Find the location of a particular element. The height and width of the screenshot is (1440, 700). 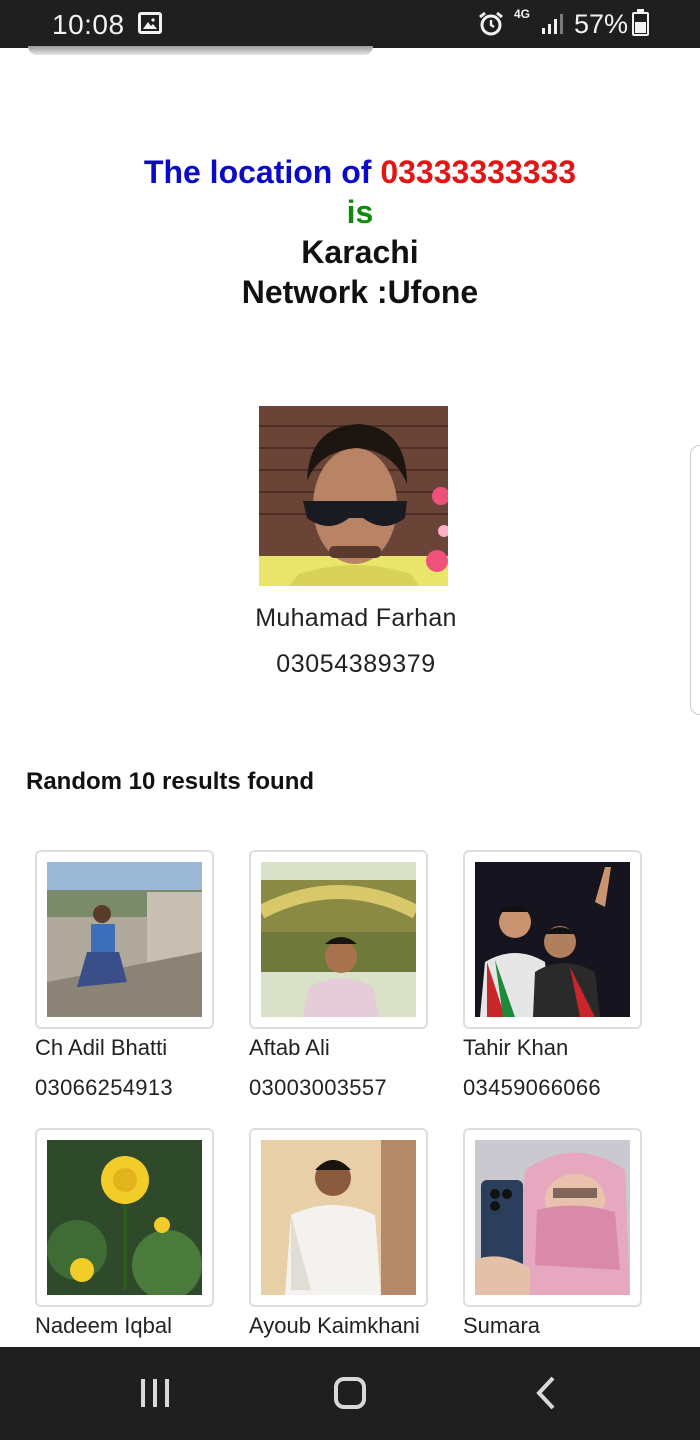

result-name: Nadeem Iqbal is located at coordinates (103, 1325).